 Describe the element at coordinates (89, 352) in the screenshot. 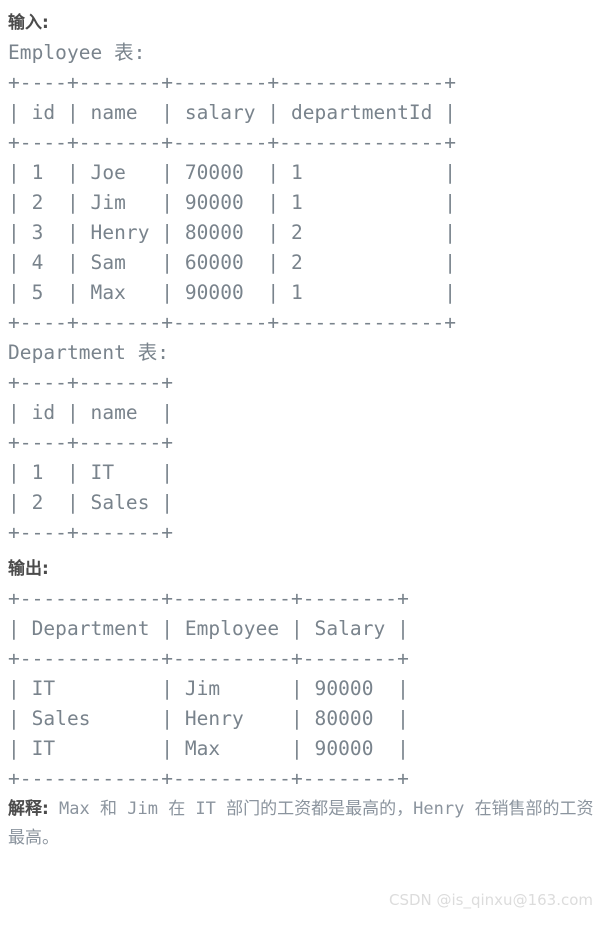

I see `department-table-label: Department 表:` at that location.